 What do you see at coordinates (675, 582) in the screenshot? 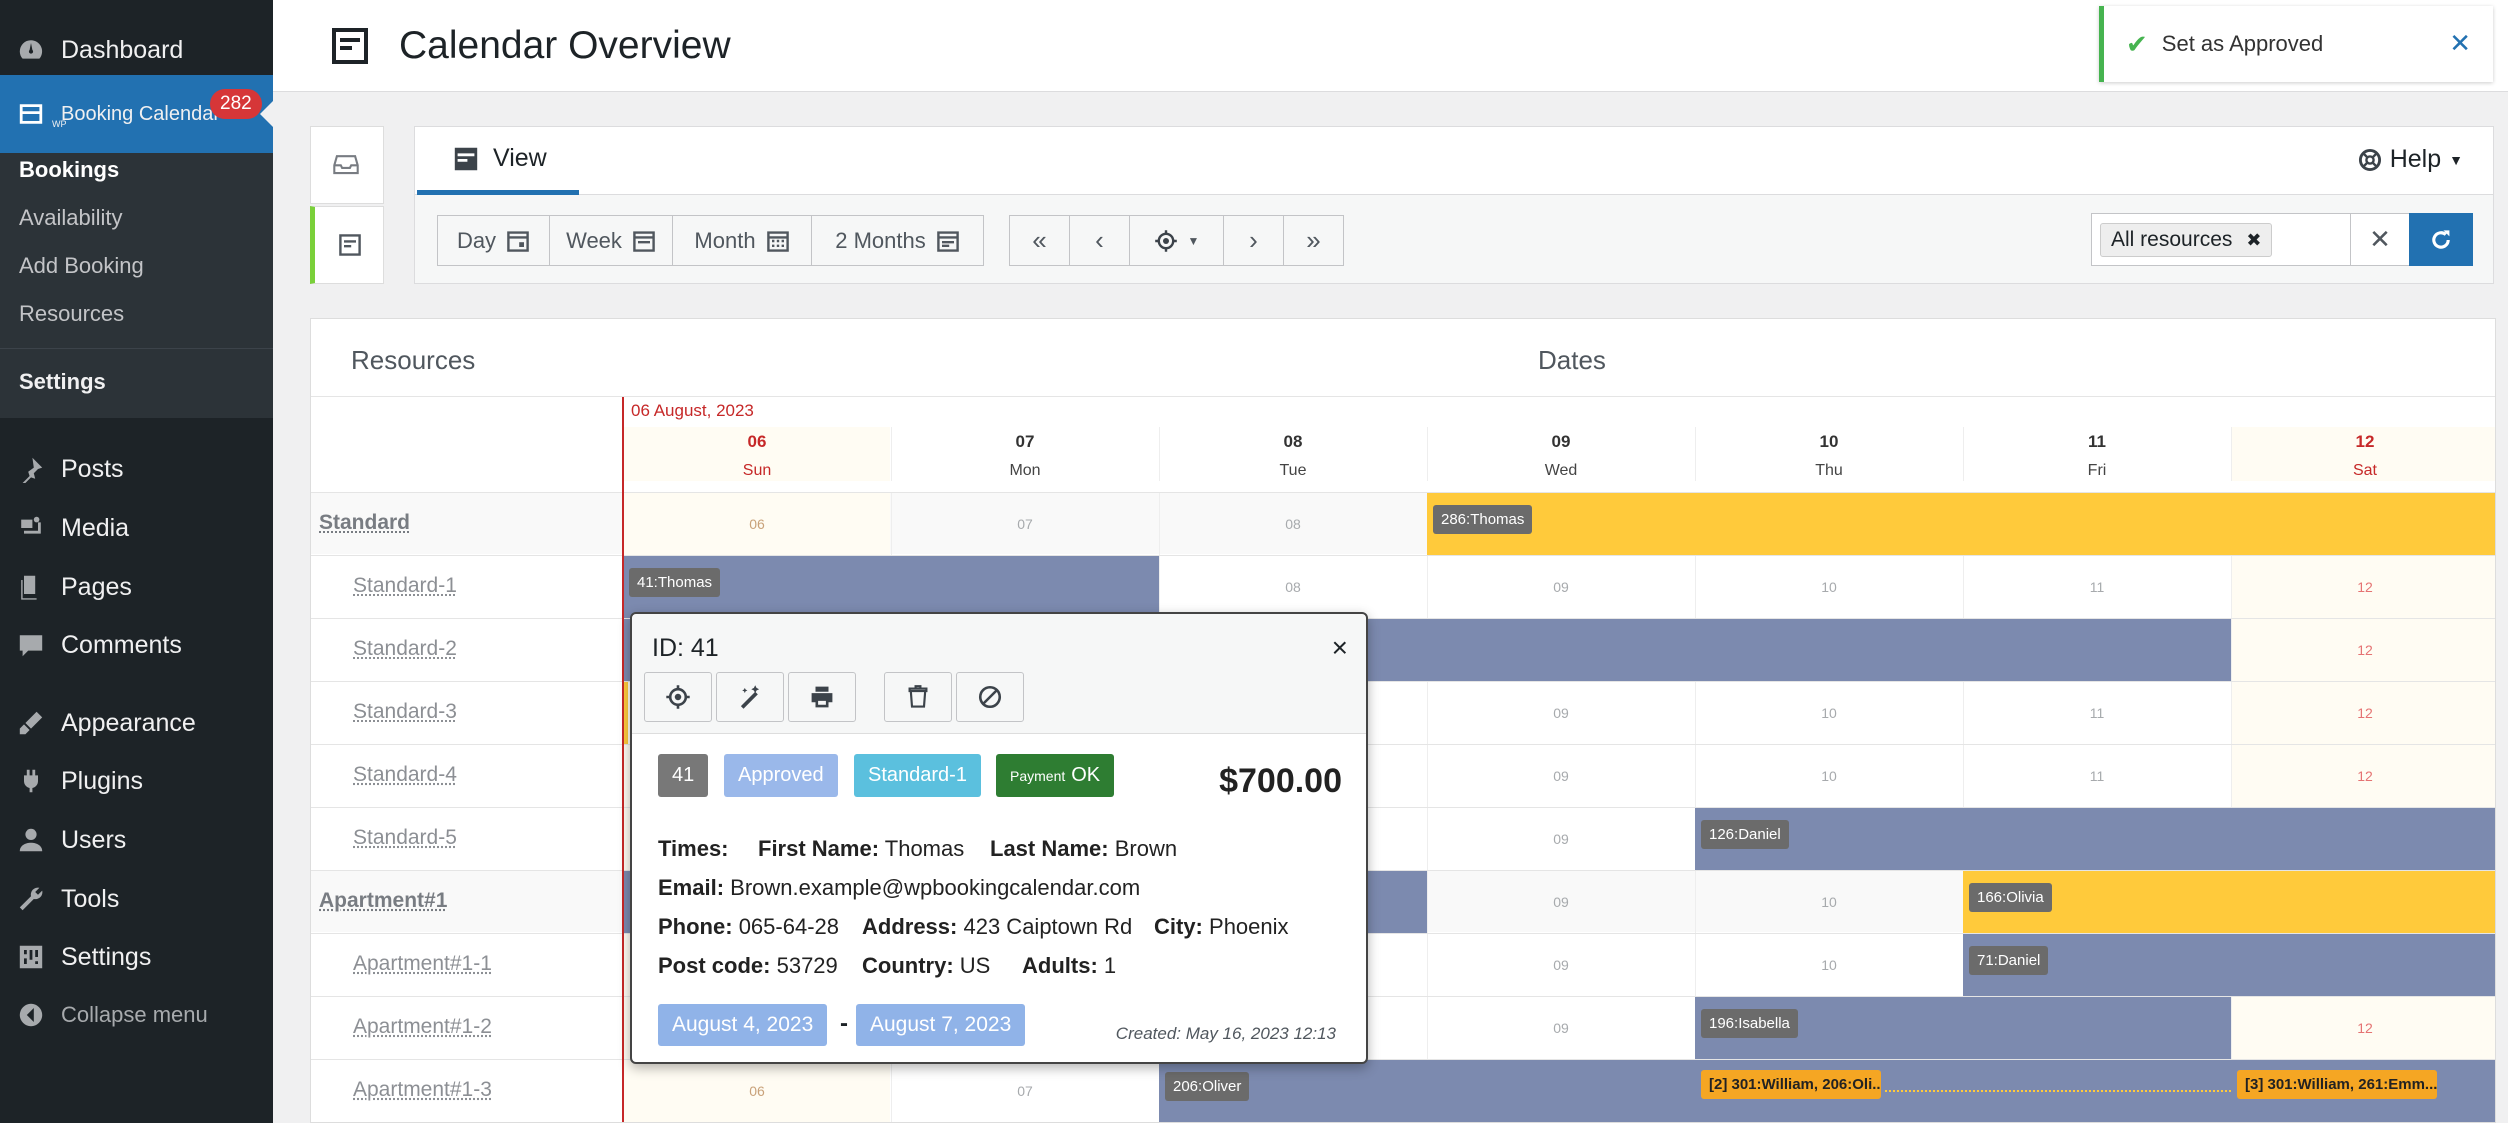
I see `booking-tag: 41:Thomas` at bounding box center [675, 582].